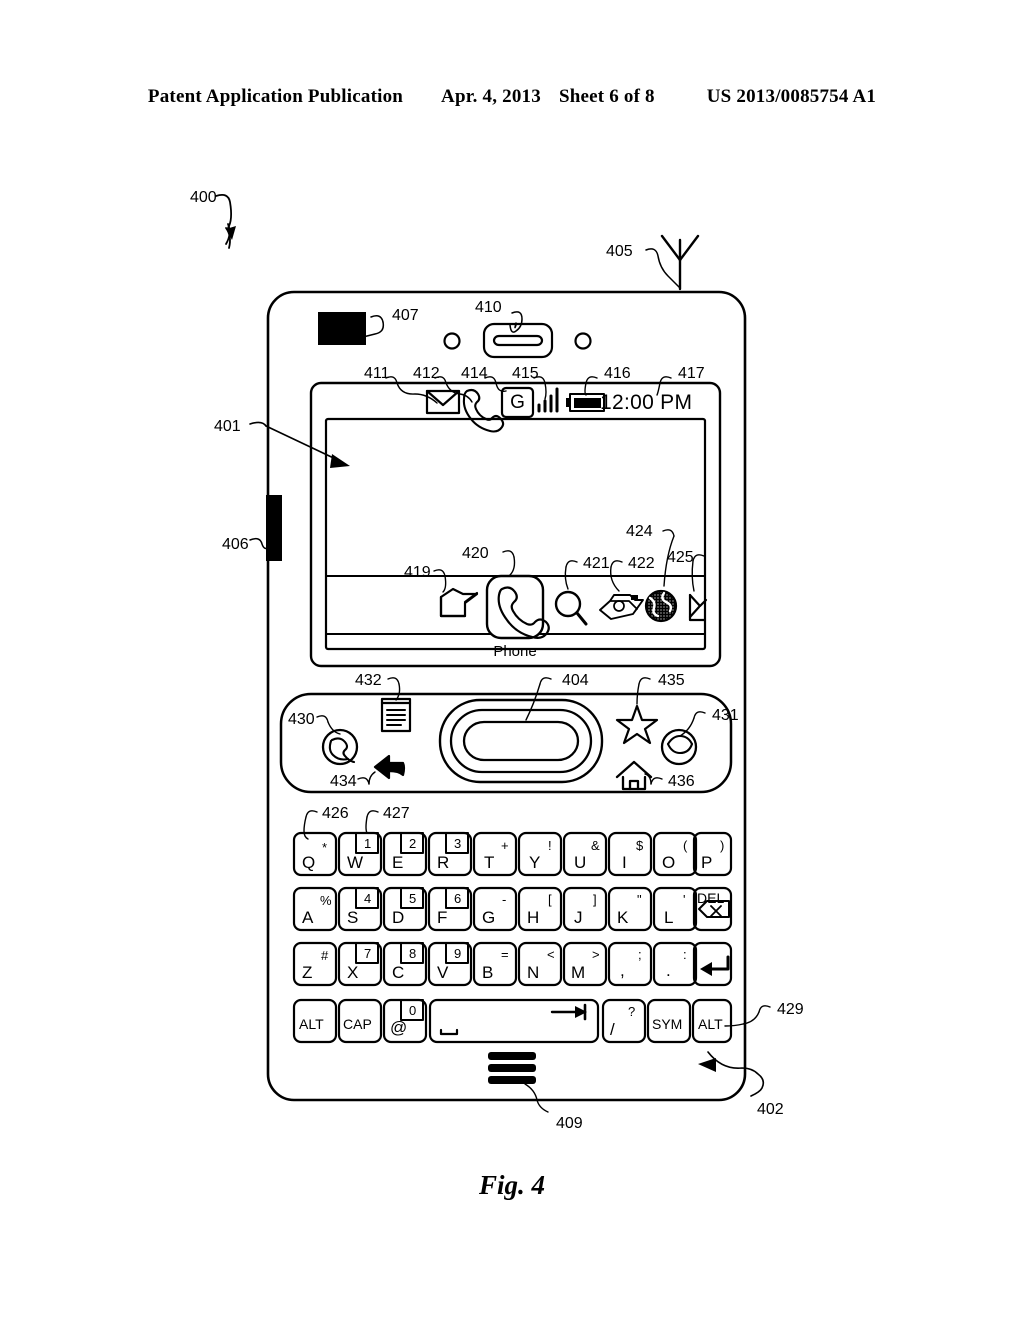 The height and width of the screenshot is (1320, 1024). Describe the element at coordinates (596, 563) in the screenshot. I see `reference-number-421: 421` at that location.